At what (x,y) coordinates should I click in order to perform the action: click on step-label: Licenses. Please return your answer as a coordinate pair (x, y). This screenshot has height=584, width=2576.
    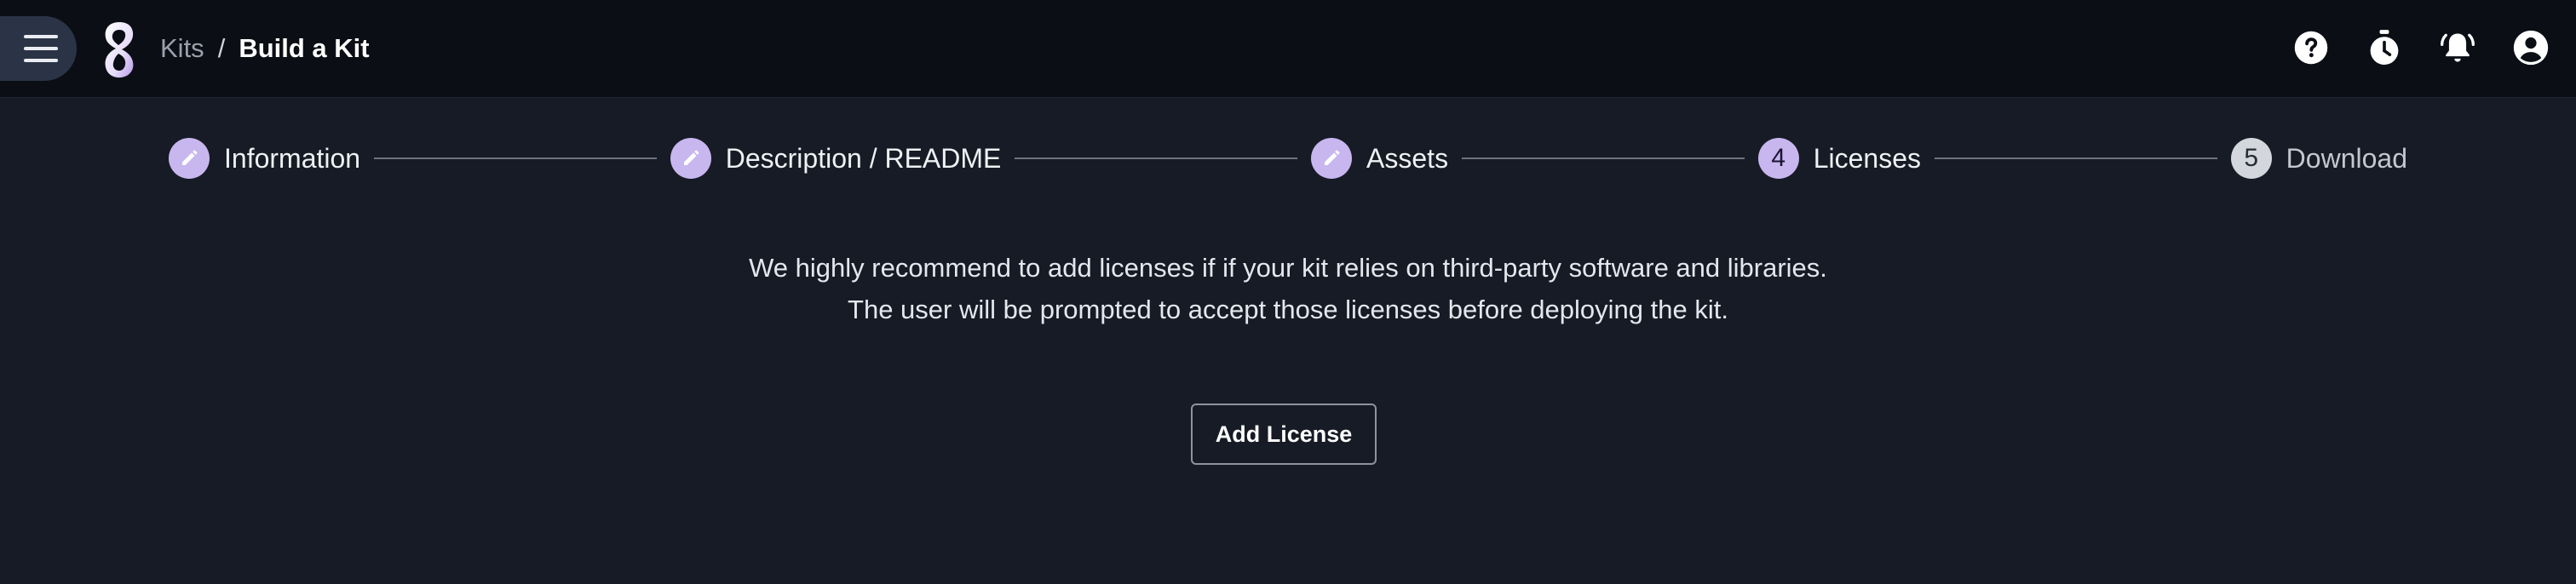
    Looking at the image, I should click on (1868, 158).